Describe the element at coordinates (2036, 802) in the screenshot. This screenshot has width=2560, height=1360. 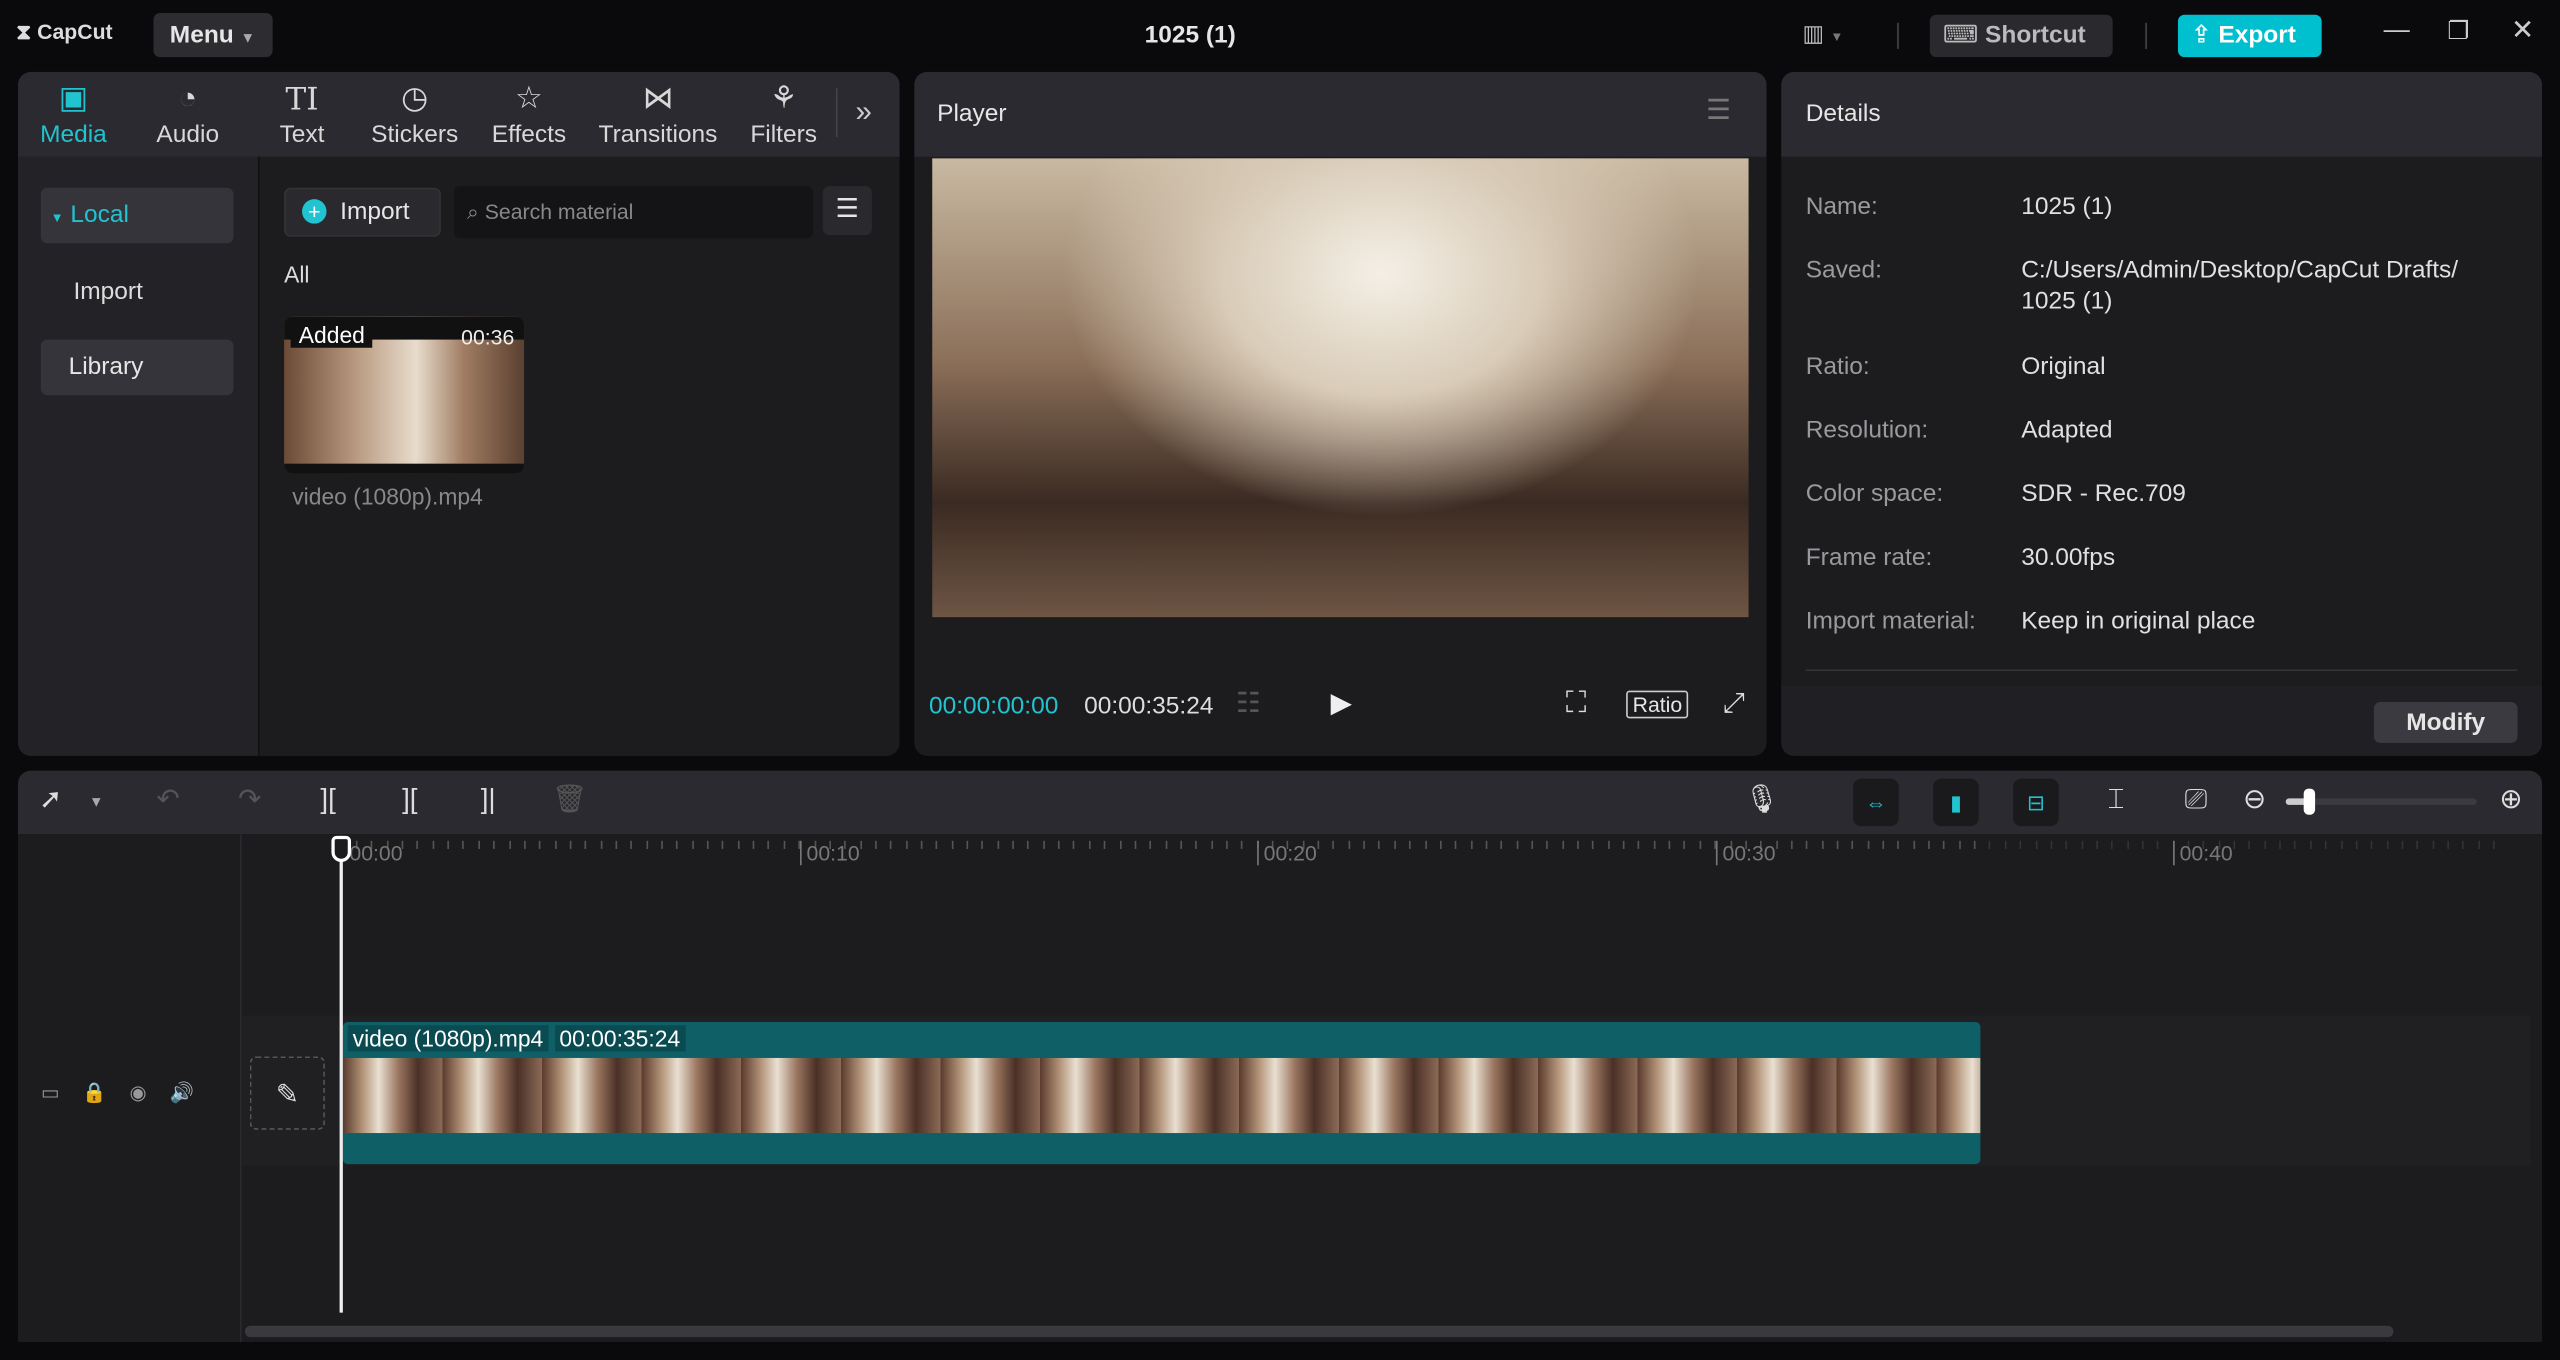
I see `link-button: ⊟` at that location.